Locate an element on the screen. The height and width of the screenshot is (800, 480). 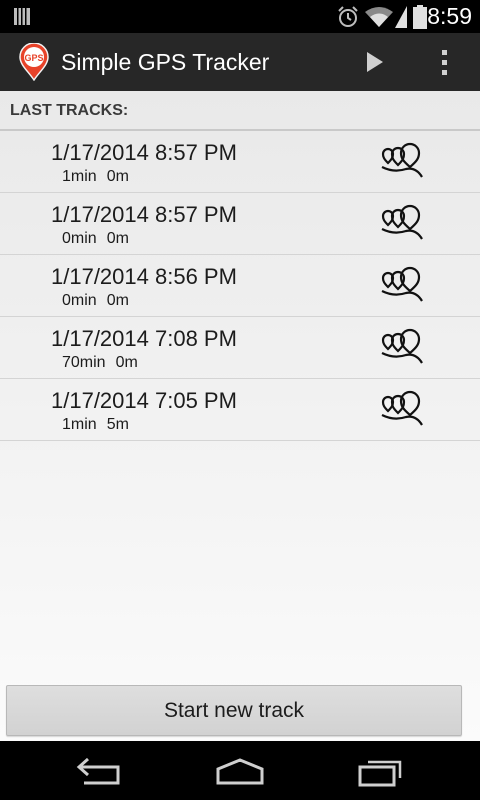
storage-icon is located at coordinates (22, 16).